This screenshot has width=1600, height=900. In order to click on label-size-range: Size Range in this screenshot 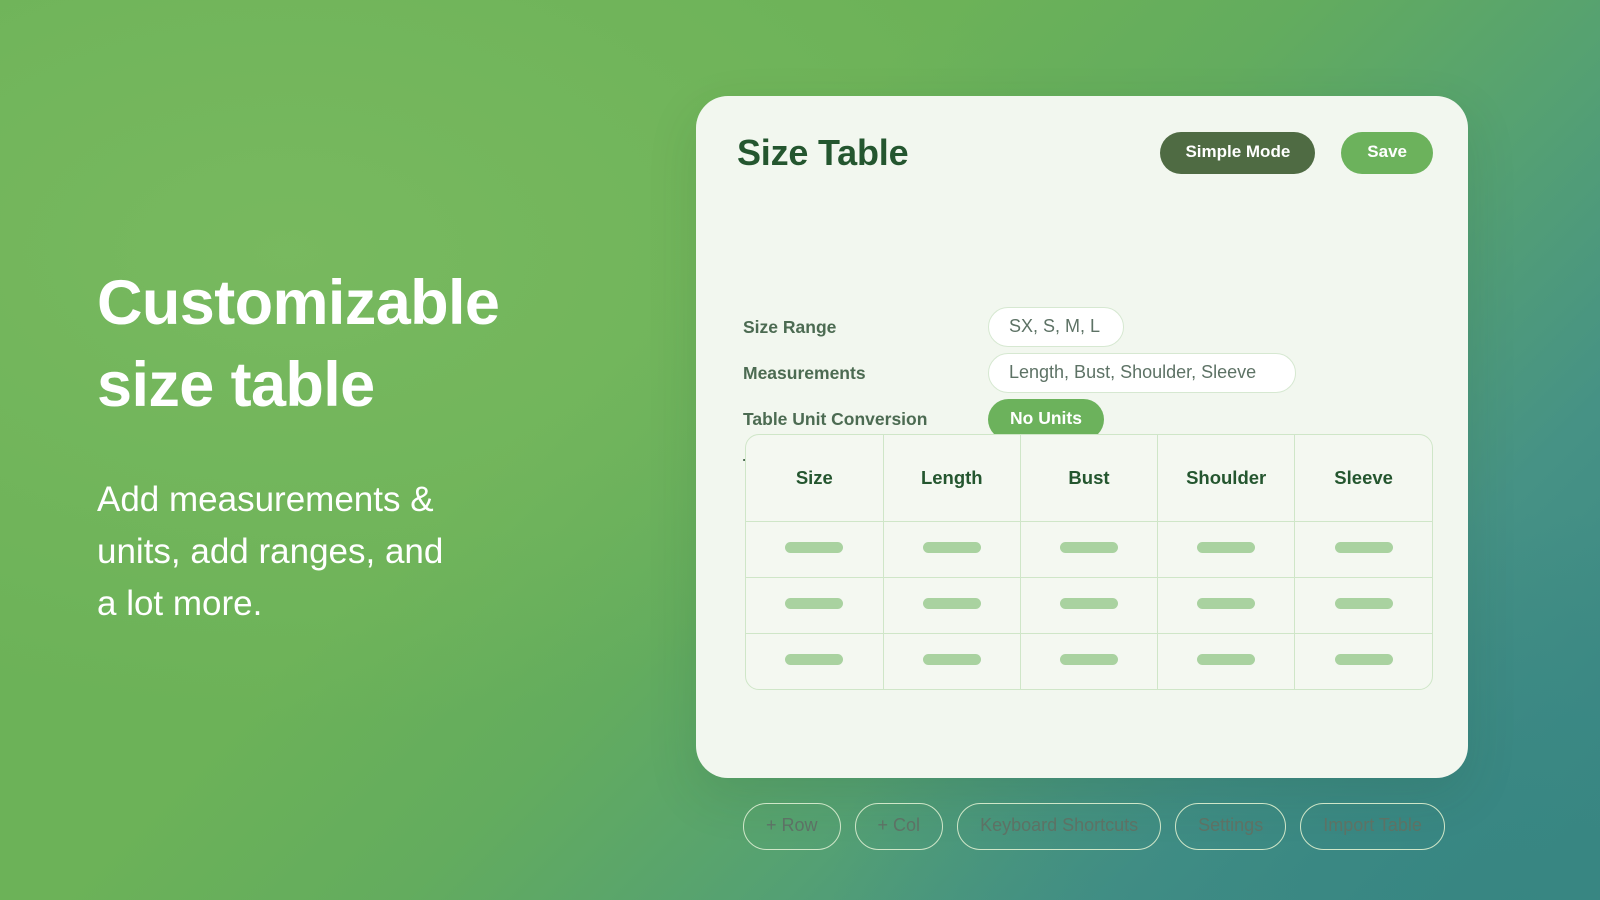, I will do `click(790, 326)`.